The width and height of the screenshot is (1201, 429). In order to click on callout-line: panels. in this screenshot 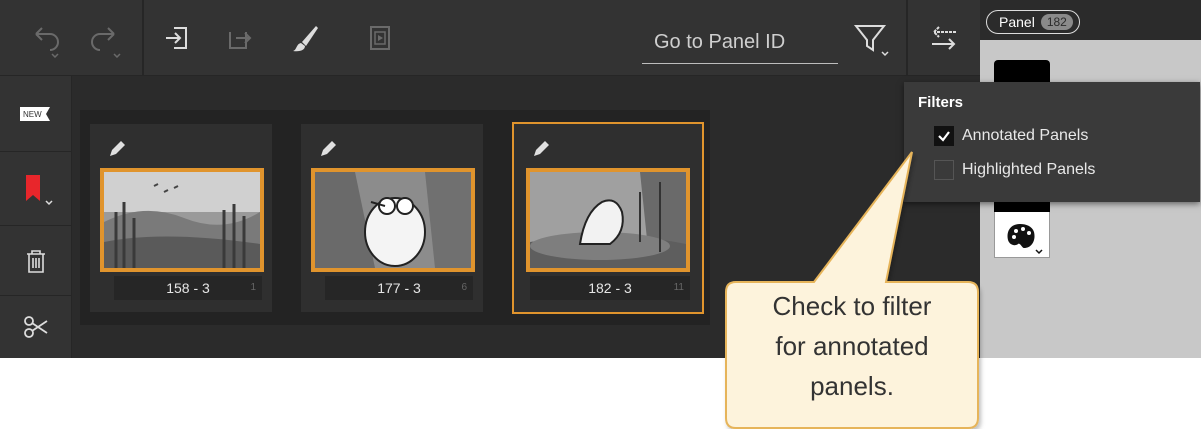, I will do `click(852, 386)`.